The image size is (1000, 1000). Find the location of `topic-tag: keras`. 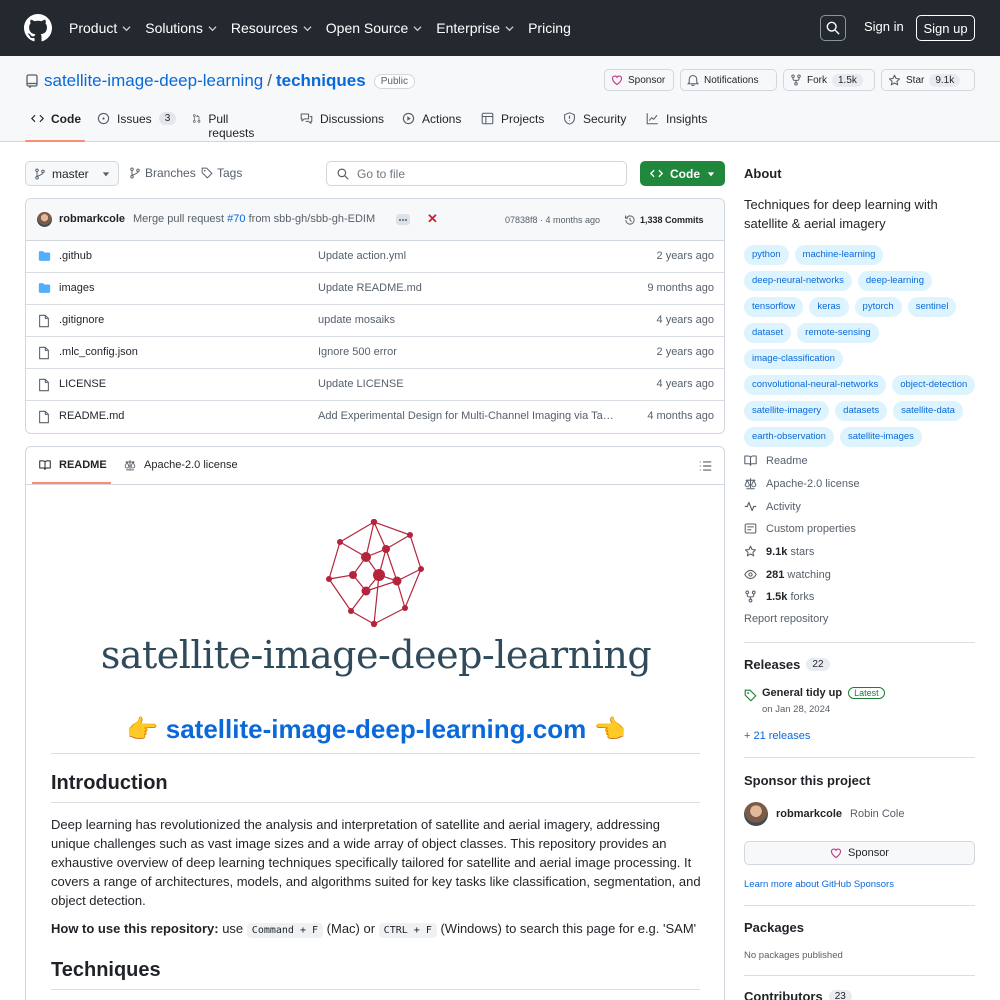

topic-tag: keras is located at coordinates (829, 307).